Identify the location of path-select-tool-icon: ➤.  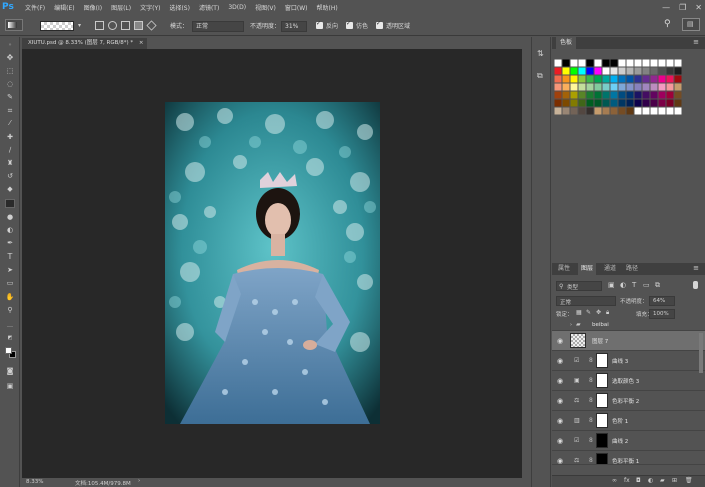
(10, 270).